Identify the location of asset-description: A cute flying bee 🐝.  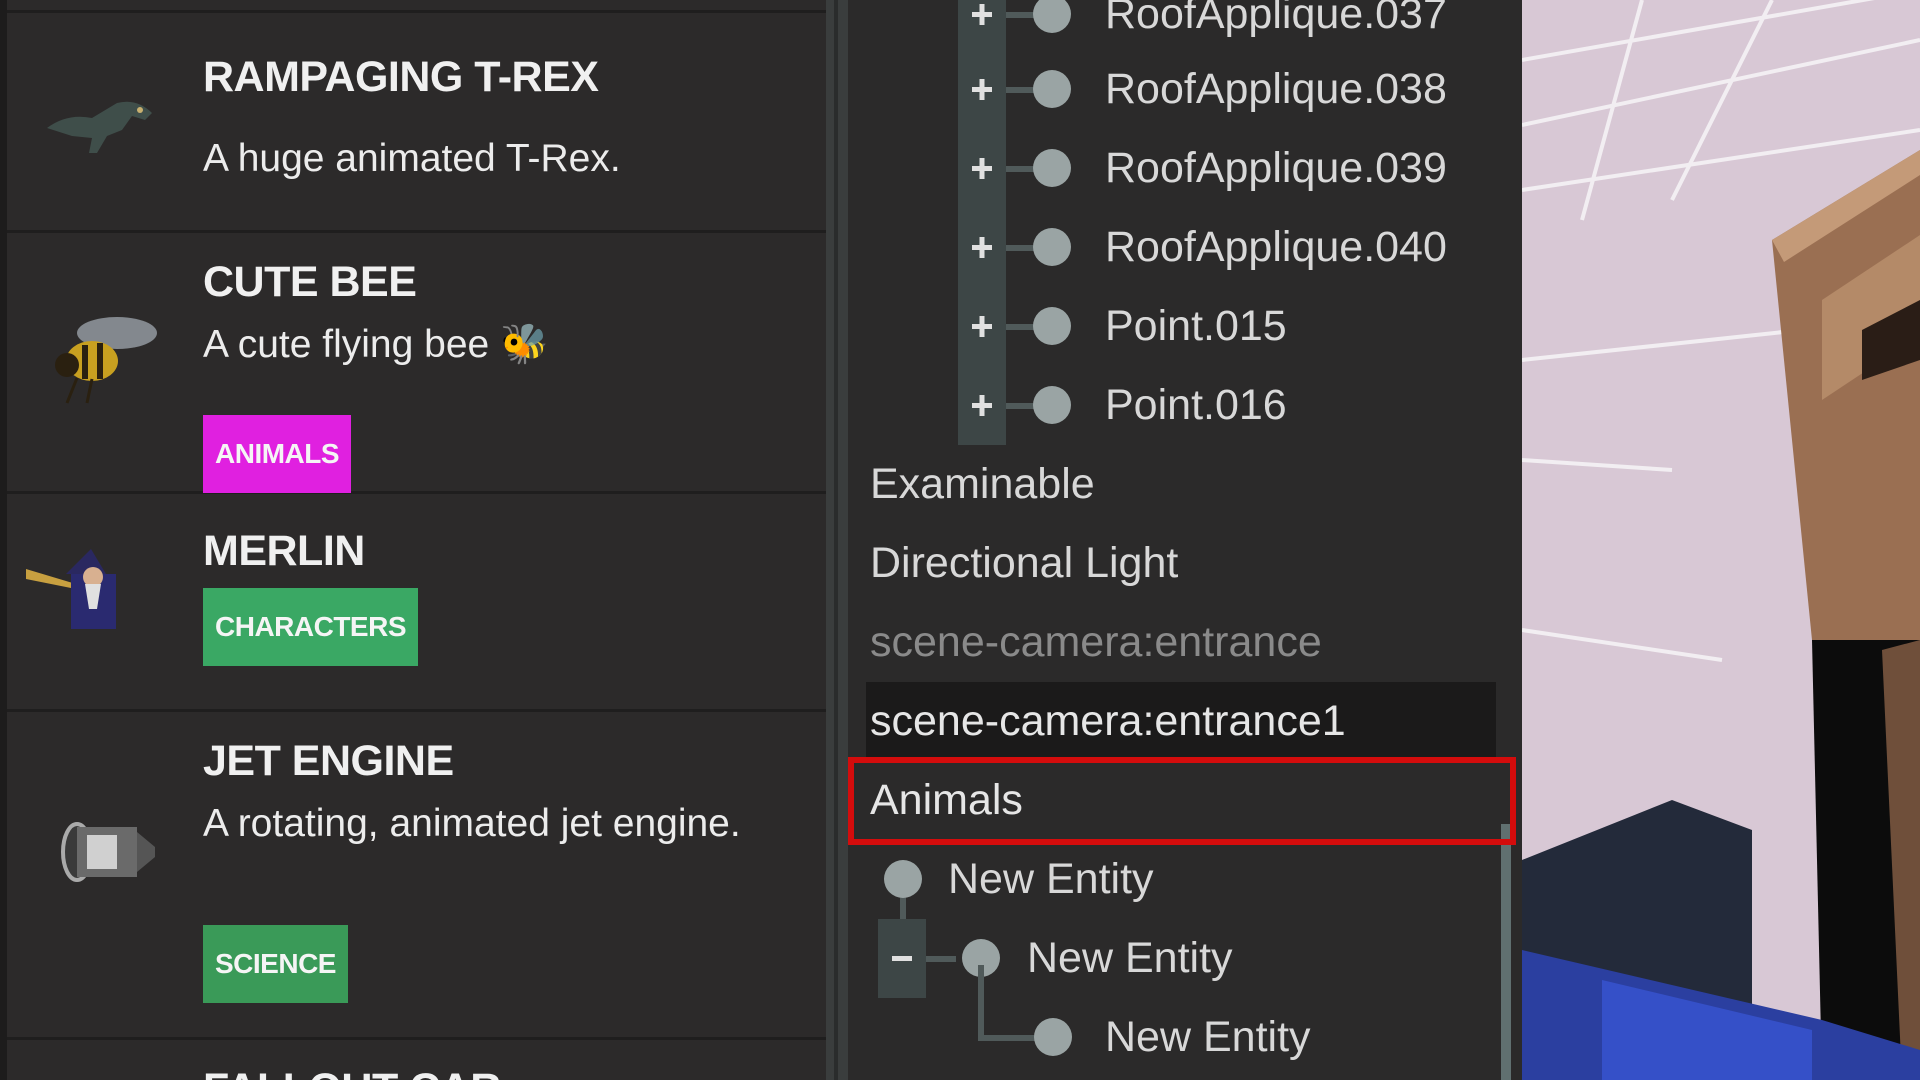
(376, 344).